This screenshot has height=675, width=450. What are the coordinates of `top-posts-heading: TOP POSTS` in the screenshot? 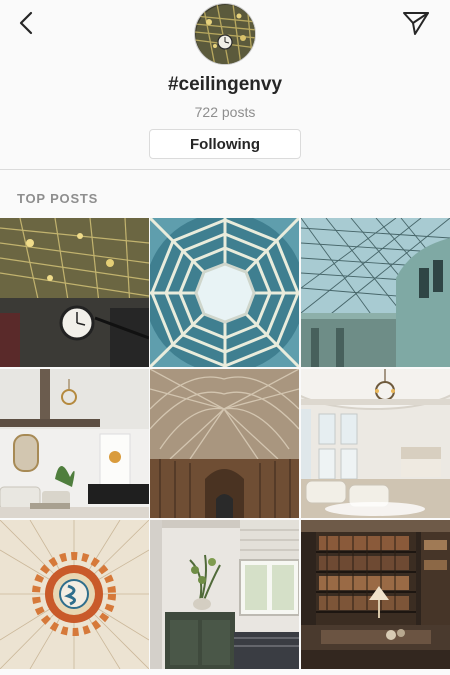 It's located at (58, 198).